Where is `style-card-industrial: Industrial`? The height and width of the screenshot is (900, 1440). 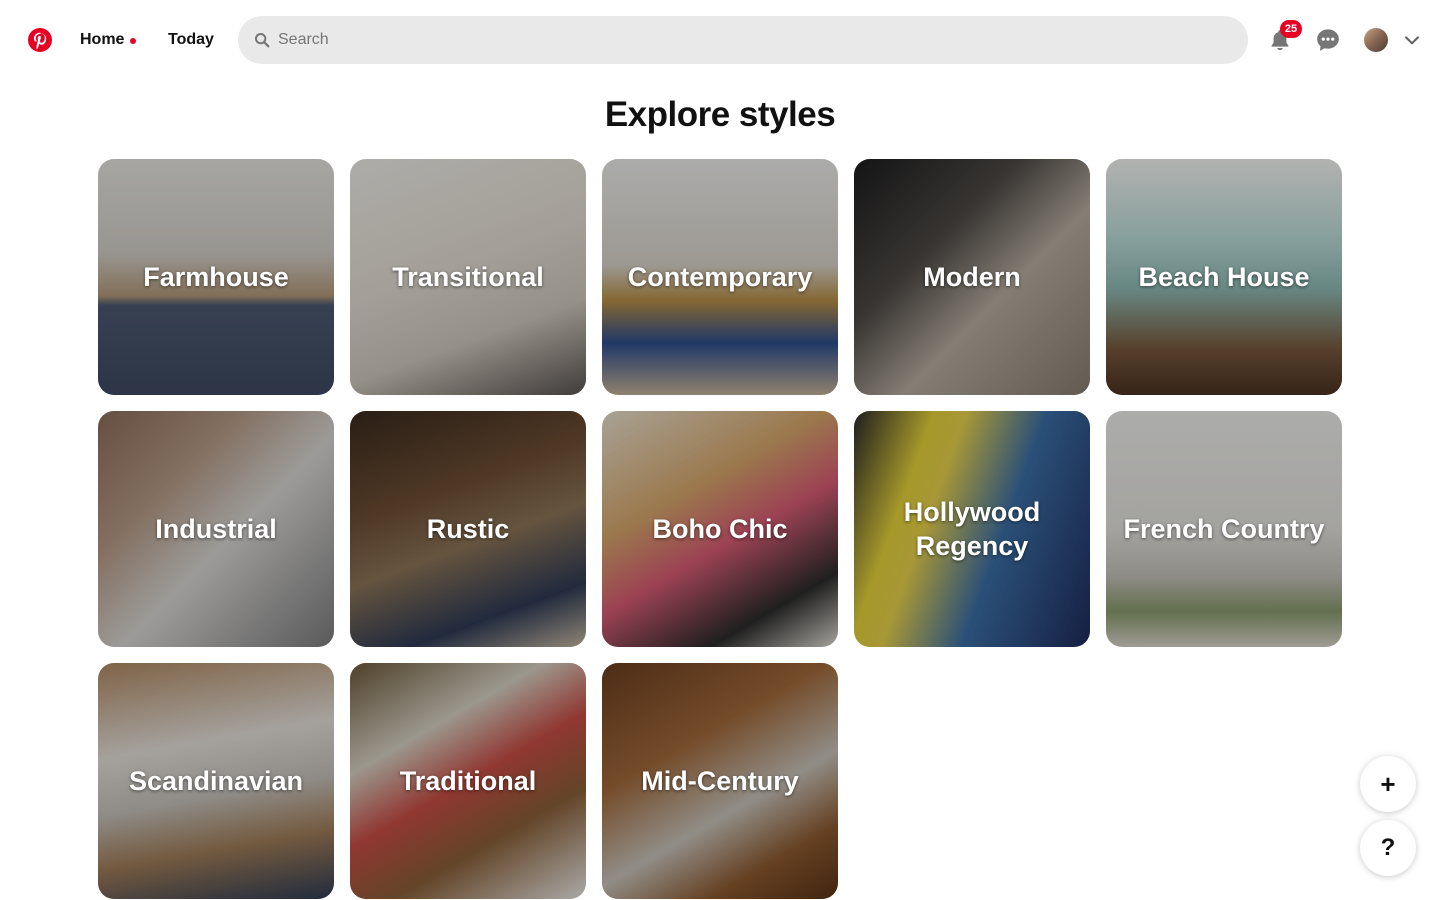 style-card-industrial: Industrial is located at coordinates (216, 529).